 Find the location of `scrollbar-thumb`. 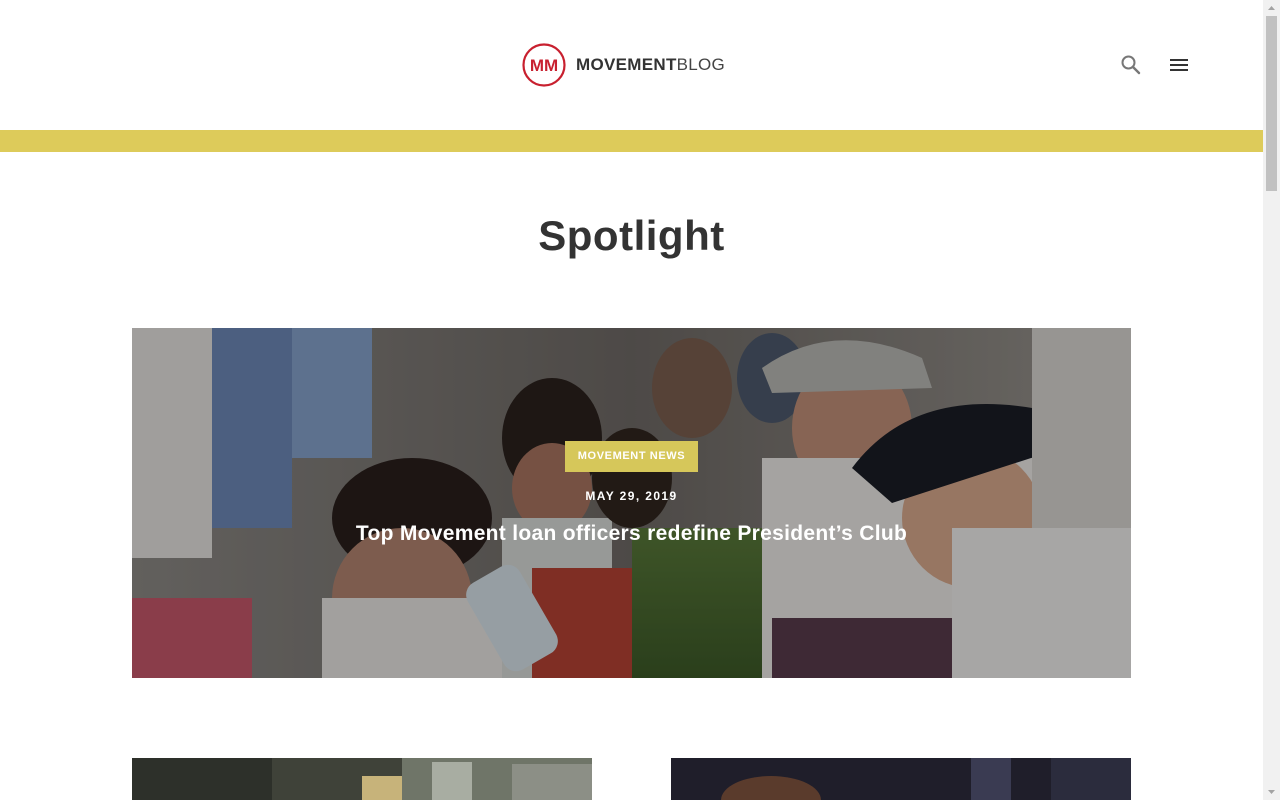

scrollbar-thumb is located at coordinates (1271, 103).